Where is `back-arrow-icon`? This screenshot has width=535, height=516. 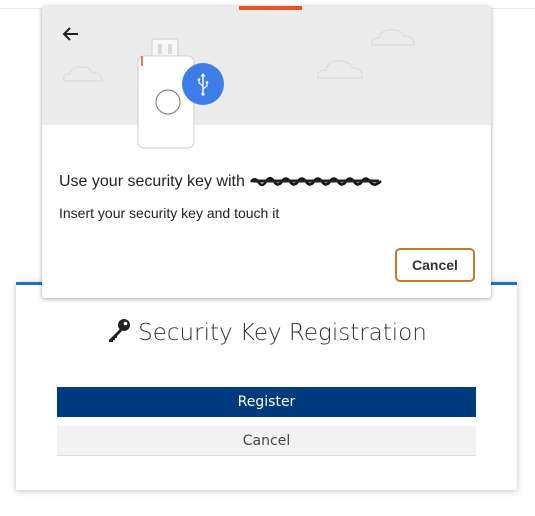 back-arrow-icon is located at coordinates (70, 34).